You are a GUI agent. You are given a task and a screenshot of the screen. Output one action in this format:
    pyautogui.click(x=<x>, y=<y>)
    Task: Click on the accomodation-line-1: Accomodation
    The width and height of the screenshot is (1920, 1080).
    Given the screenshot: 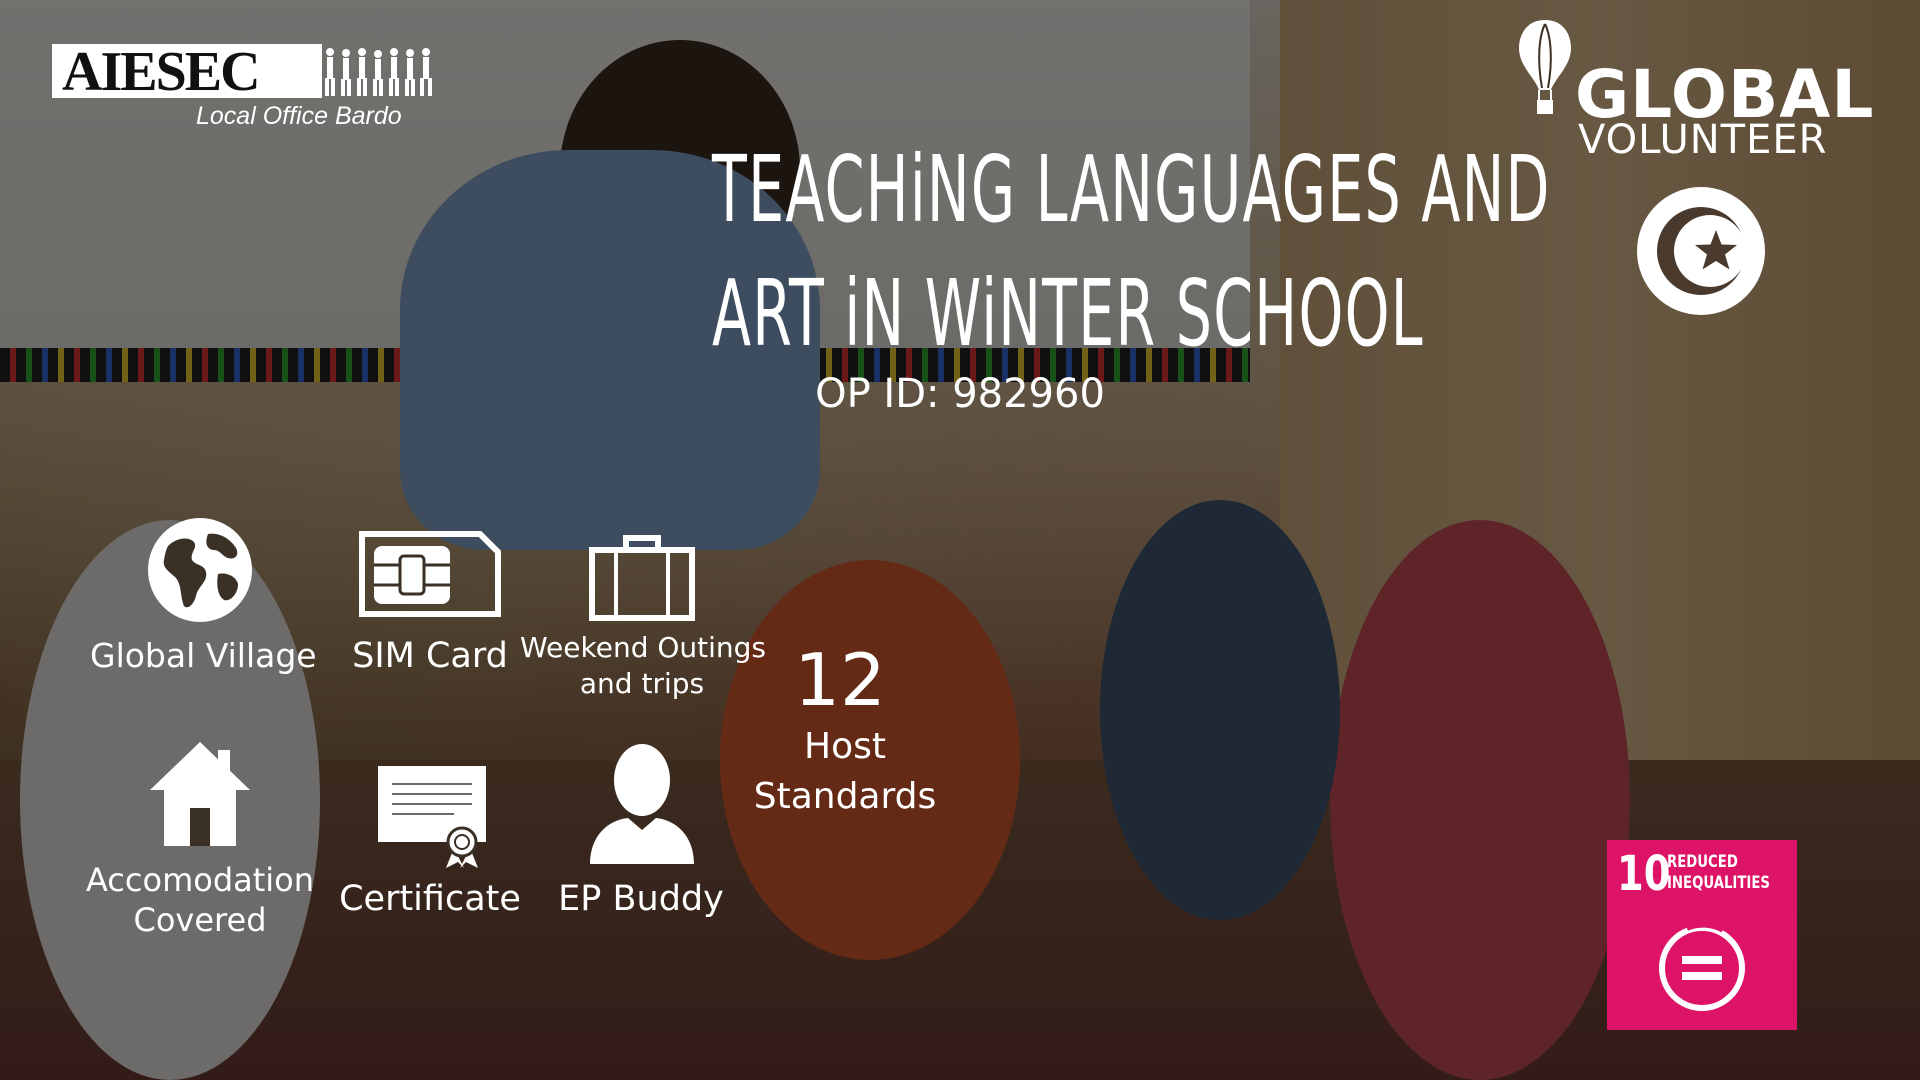 What is the action you would take?
    pyautogui.click(x=200, y=880)
    